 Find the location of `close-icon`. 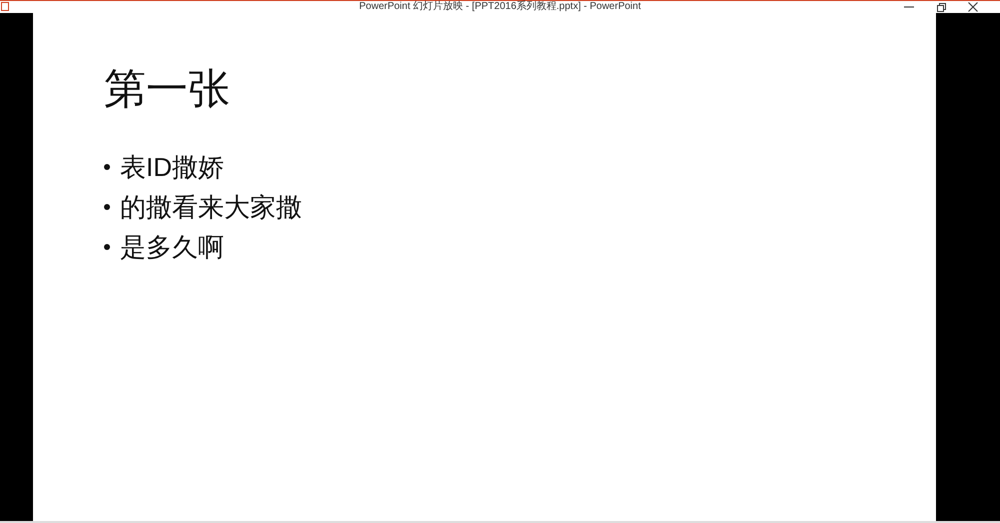

close-icon is located at coordinates (973, 7).